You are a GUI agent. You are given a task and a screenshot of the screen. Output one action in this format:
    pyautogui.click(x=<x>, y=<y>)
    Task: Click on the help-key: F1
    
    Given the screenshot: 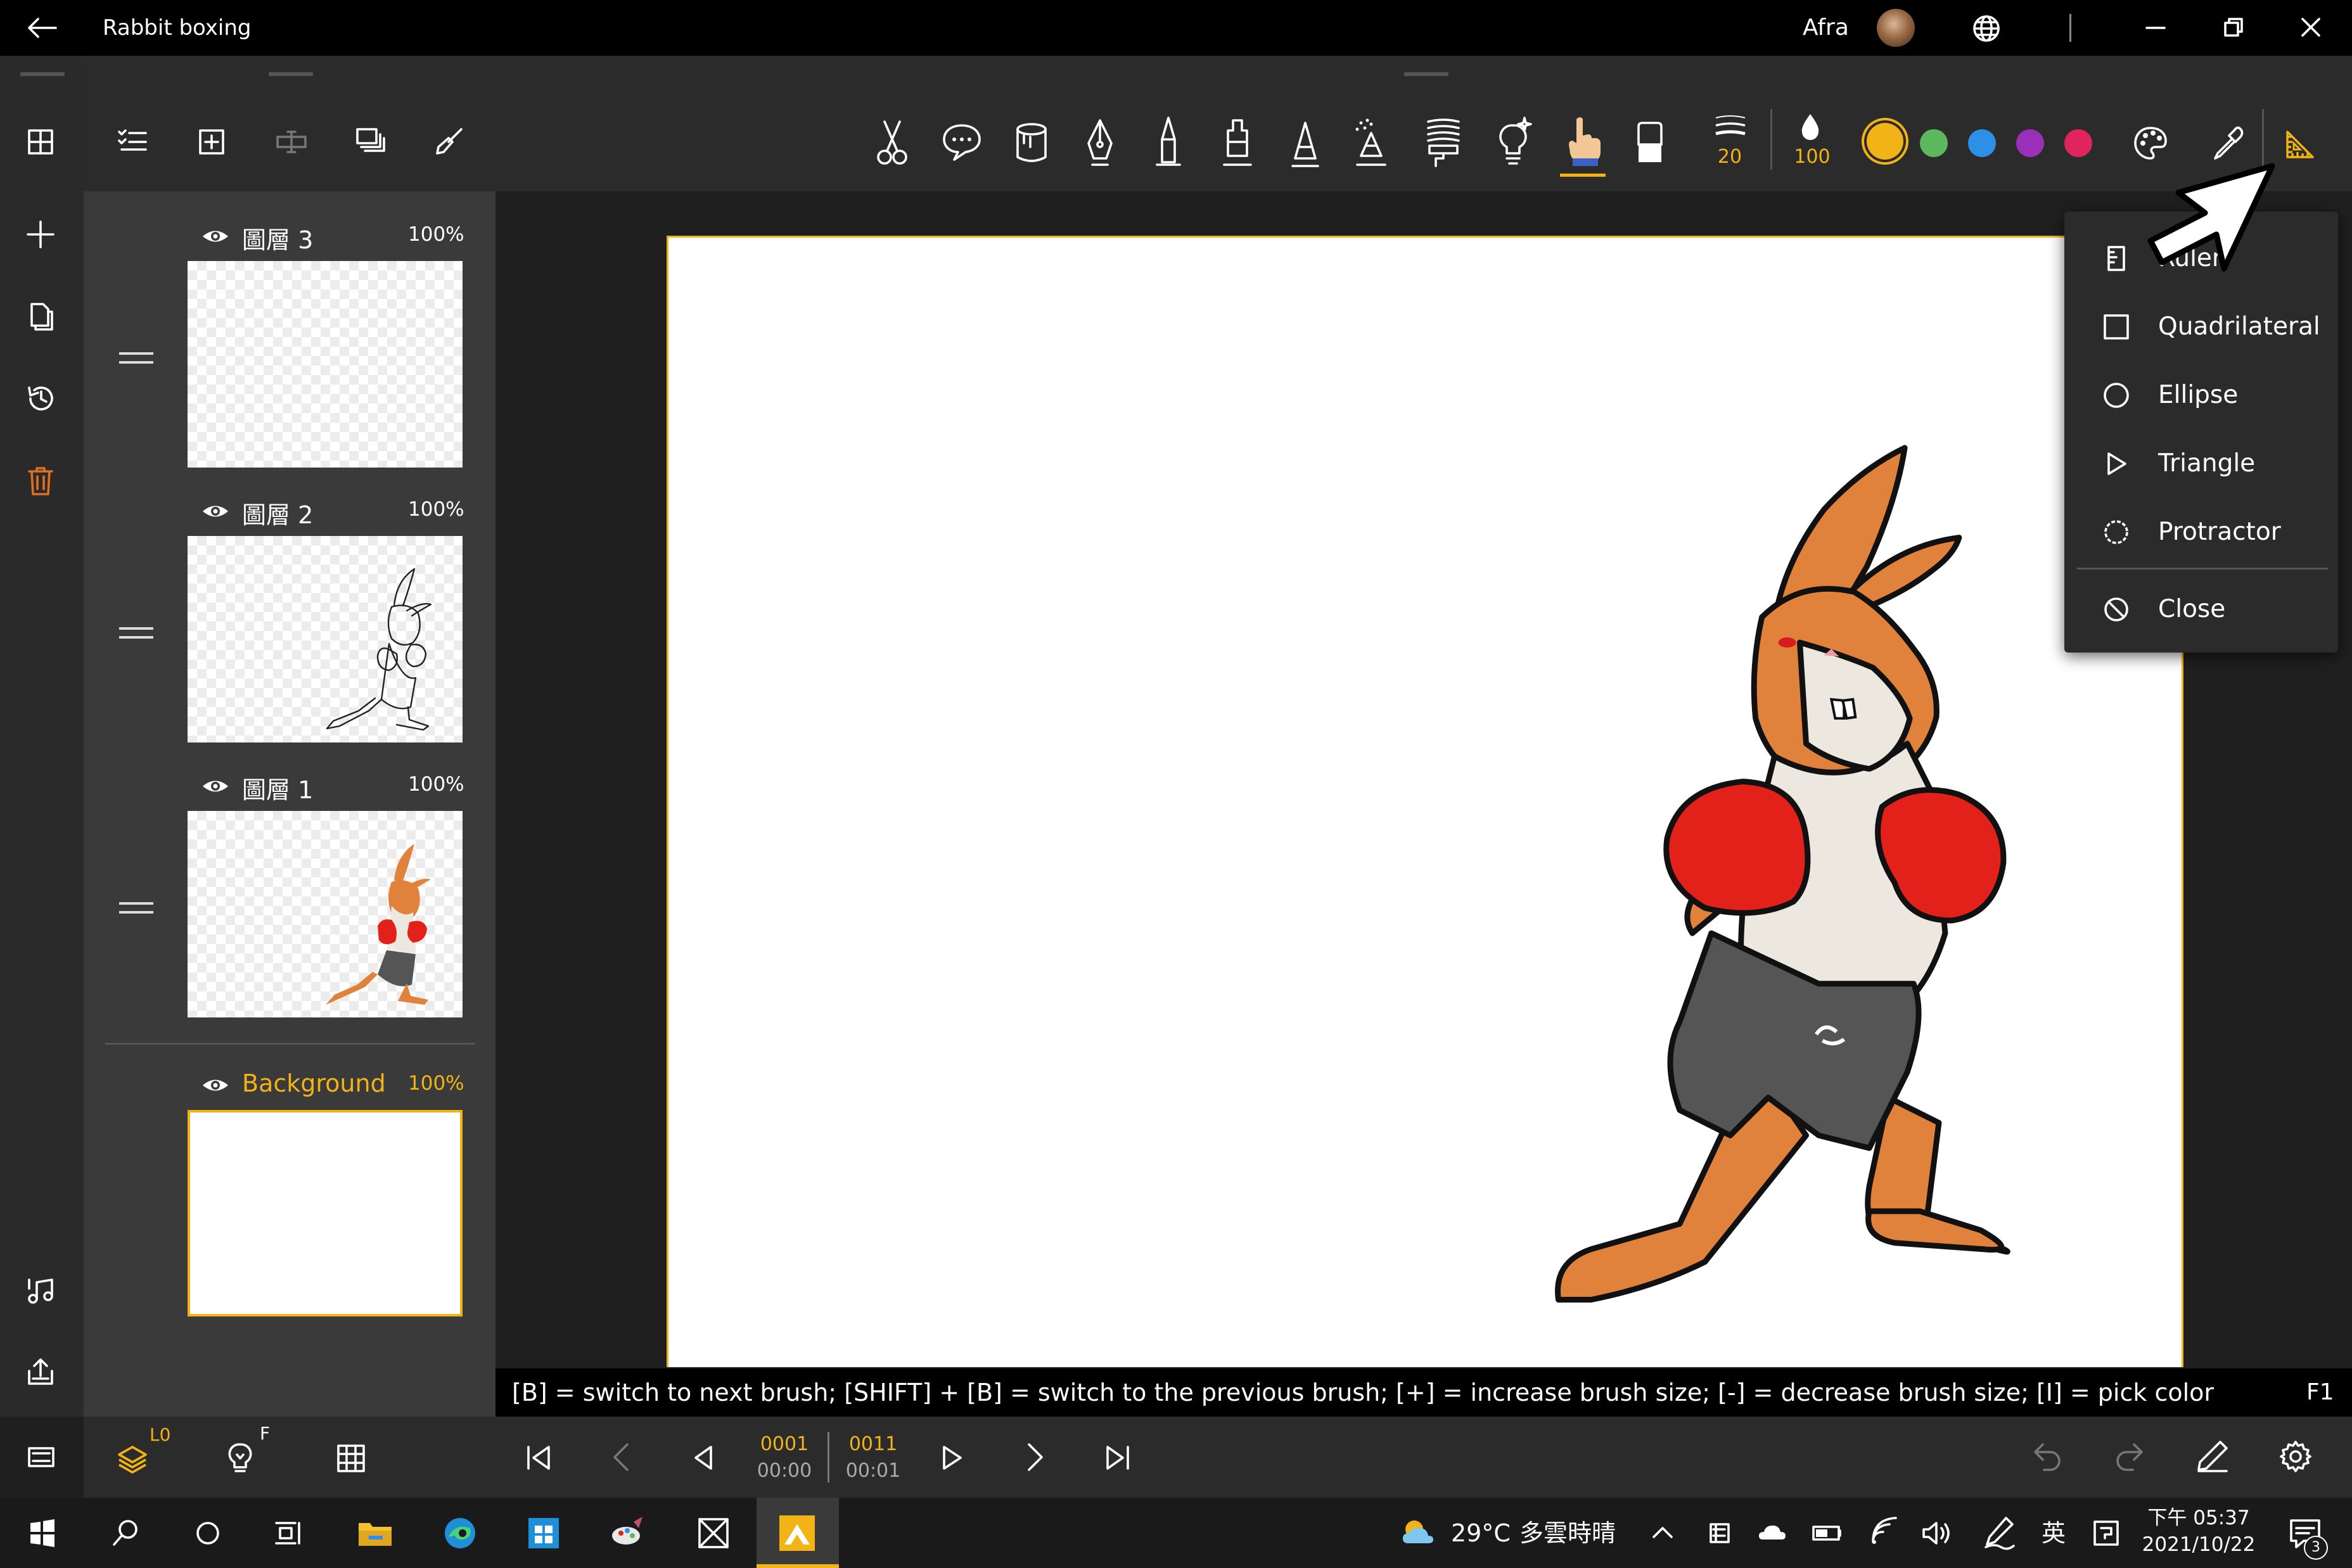 What is the action you would take?
    pyautogui.click(x=2320, y=1392)
    